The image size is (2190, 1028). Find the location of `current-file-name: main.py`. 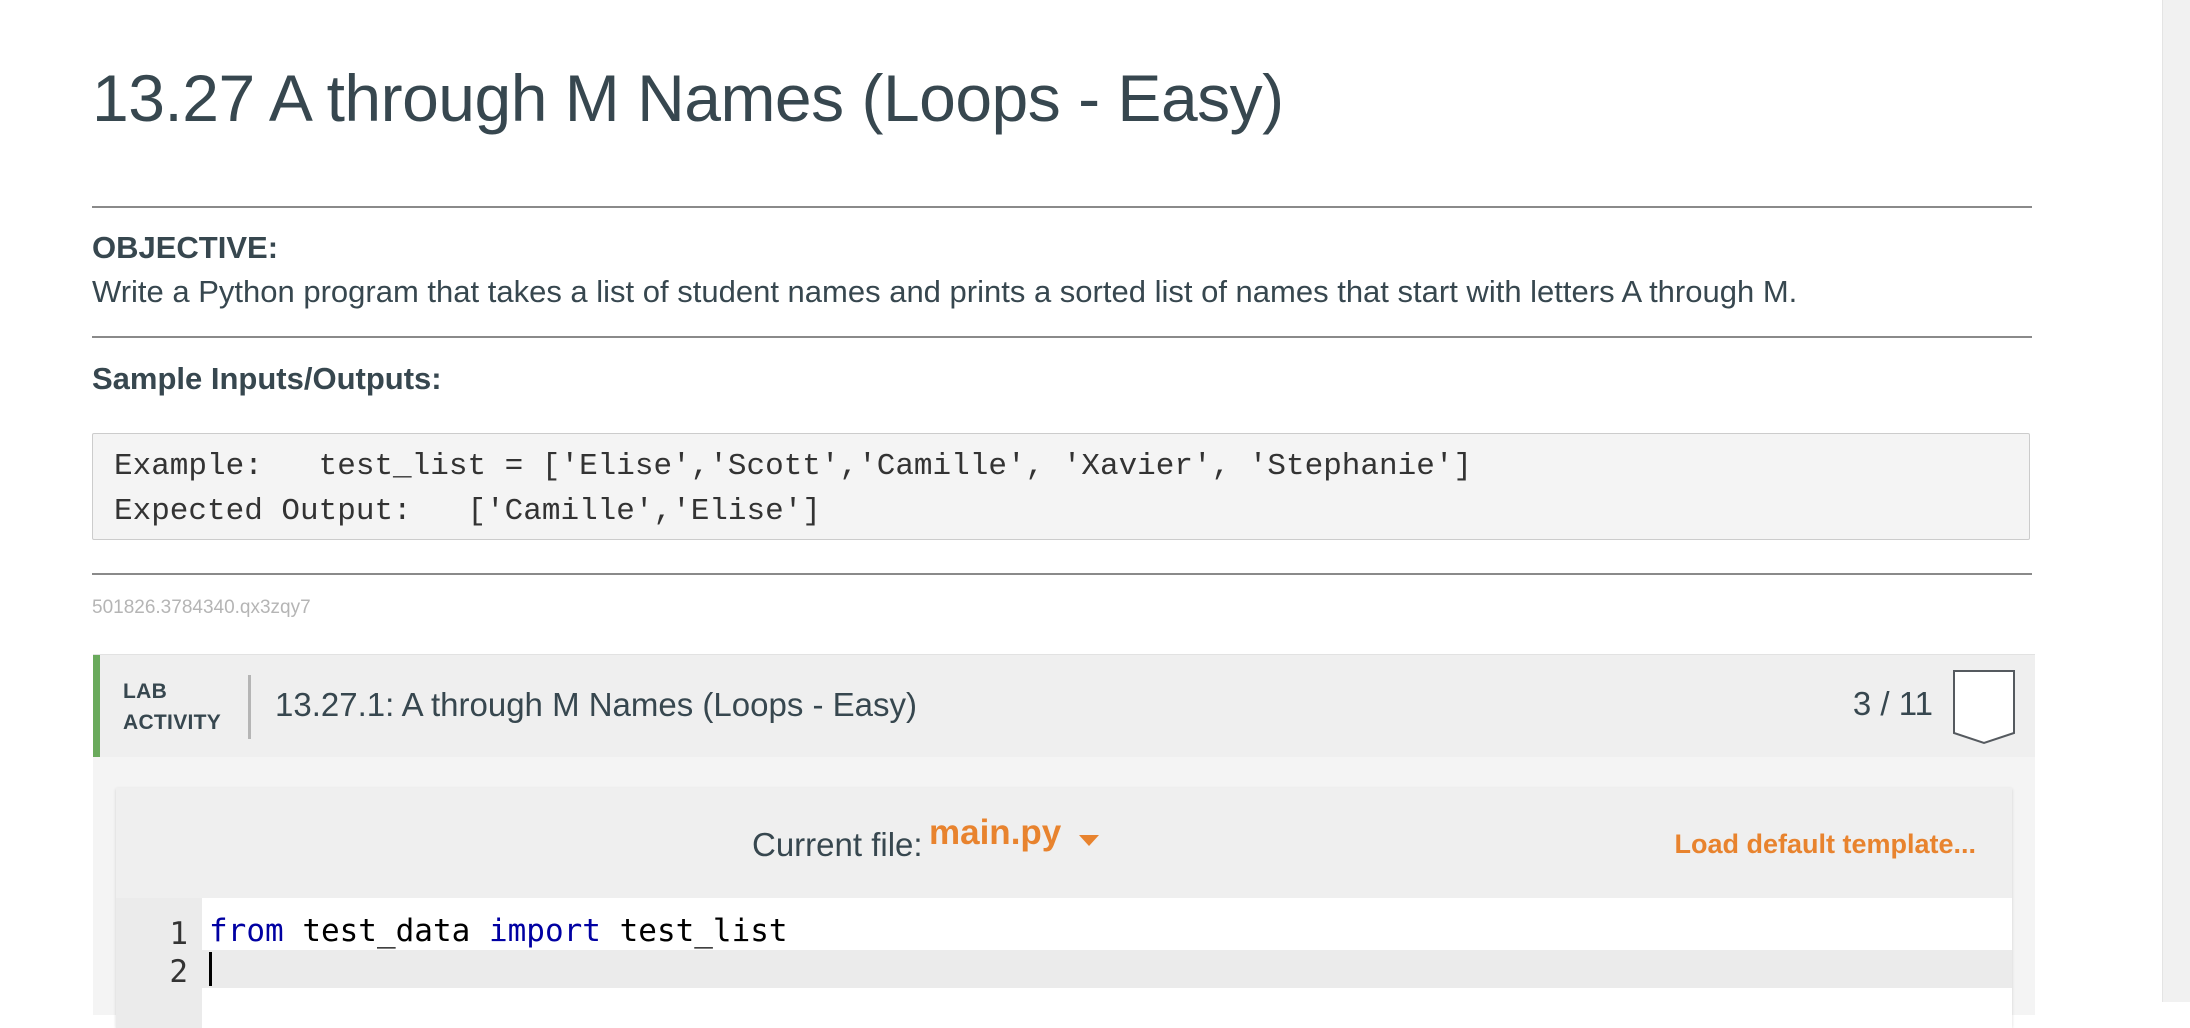

current-file-name: main.py is located at coordinates (995, 832).